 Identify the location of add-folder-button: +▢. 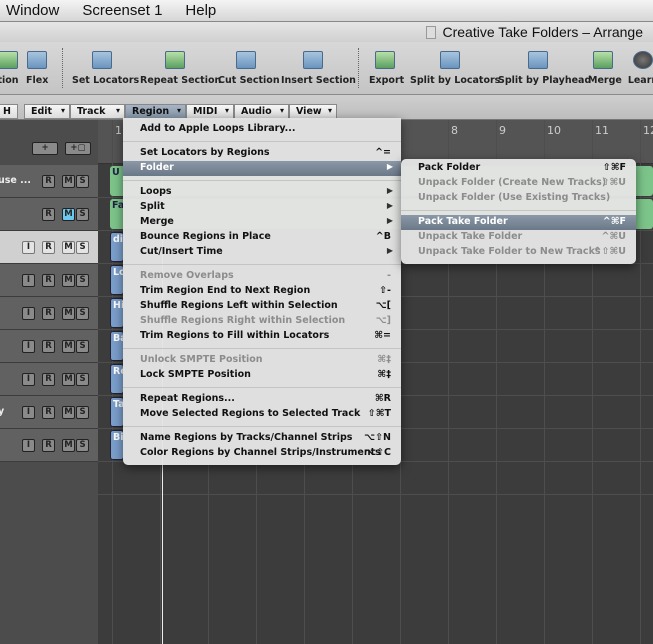
(78, 148).